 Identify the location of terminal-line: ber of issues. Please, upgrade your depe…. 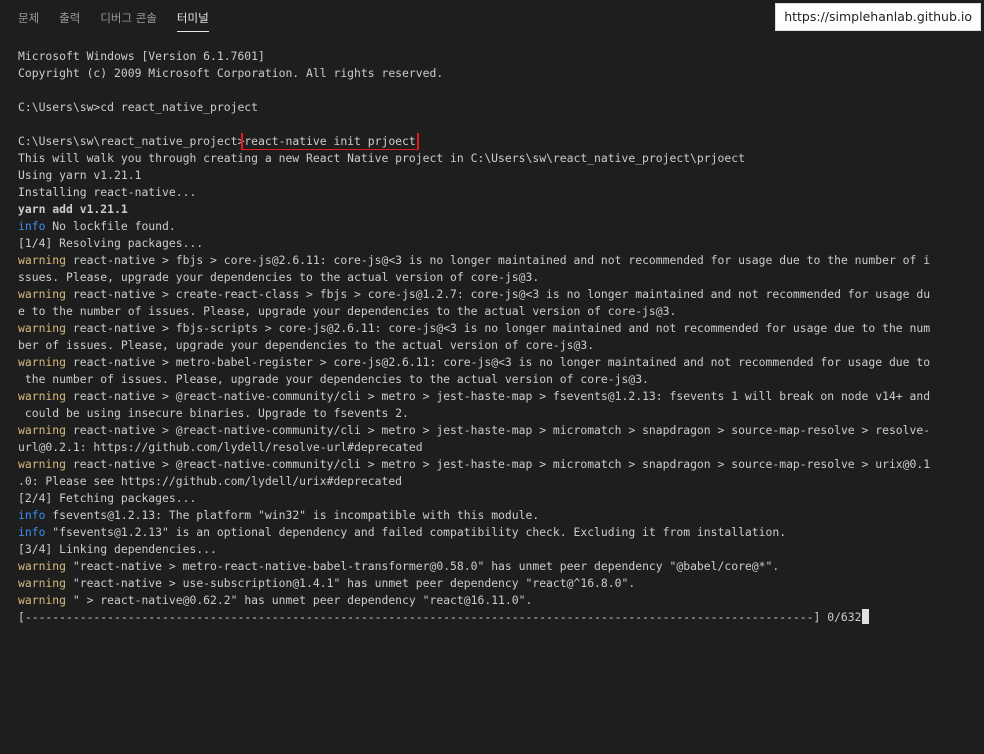
(306, 345).